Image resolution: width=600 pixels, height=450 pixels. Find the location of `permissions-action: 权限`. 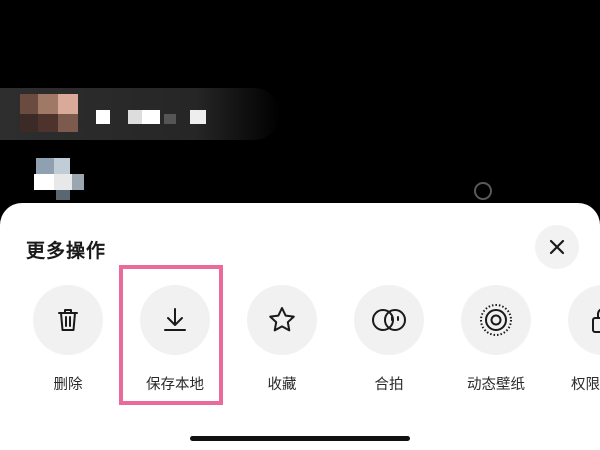

permissions-action: 权限 is located at coordinates (574, 340).